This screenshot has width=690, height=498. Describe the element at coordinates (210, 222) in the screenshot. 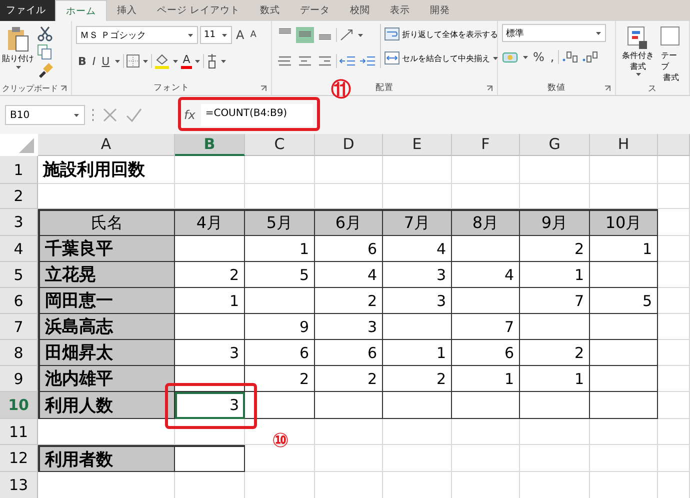

I see `table-cell: 4月` at that location.